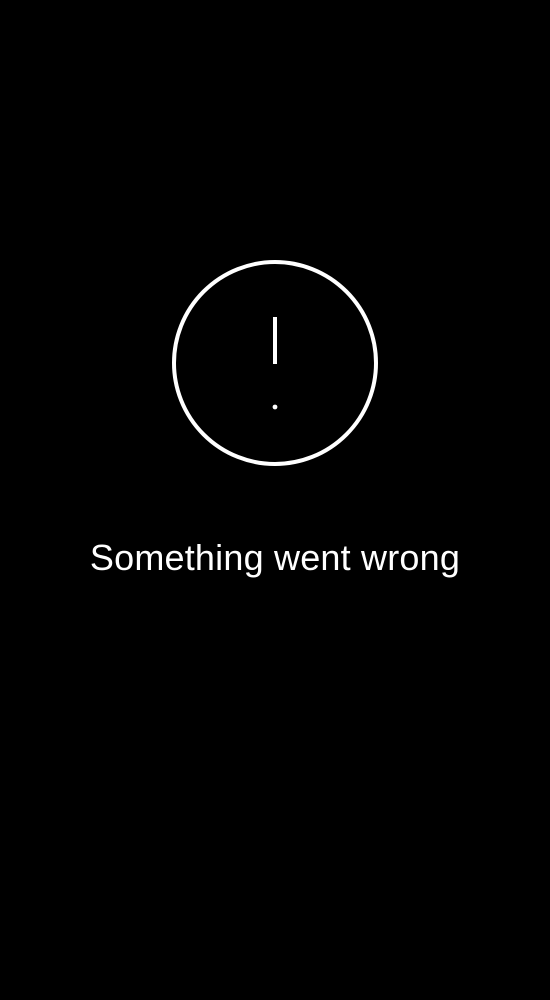 This screenshot has height=1000, width=550. What do you see at coordinates (275, 557) in the screenshot?
I see `error-message: Something went wrong` at bounding box center [275, 557].